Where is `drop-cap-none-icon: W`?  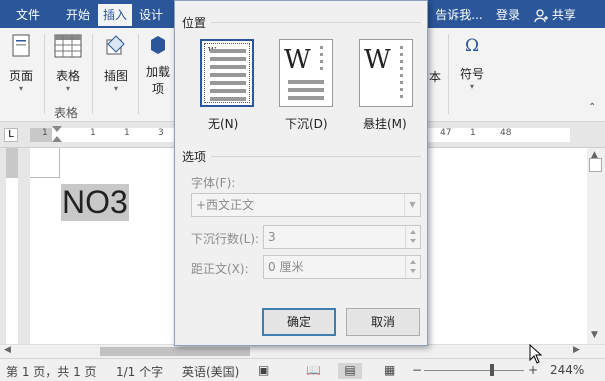
drop-cap-none-icon: W is located at coordinates (227, 73).